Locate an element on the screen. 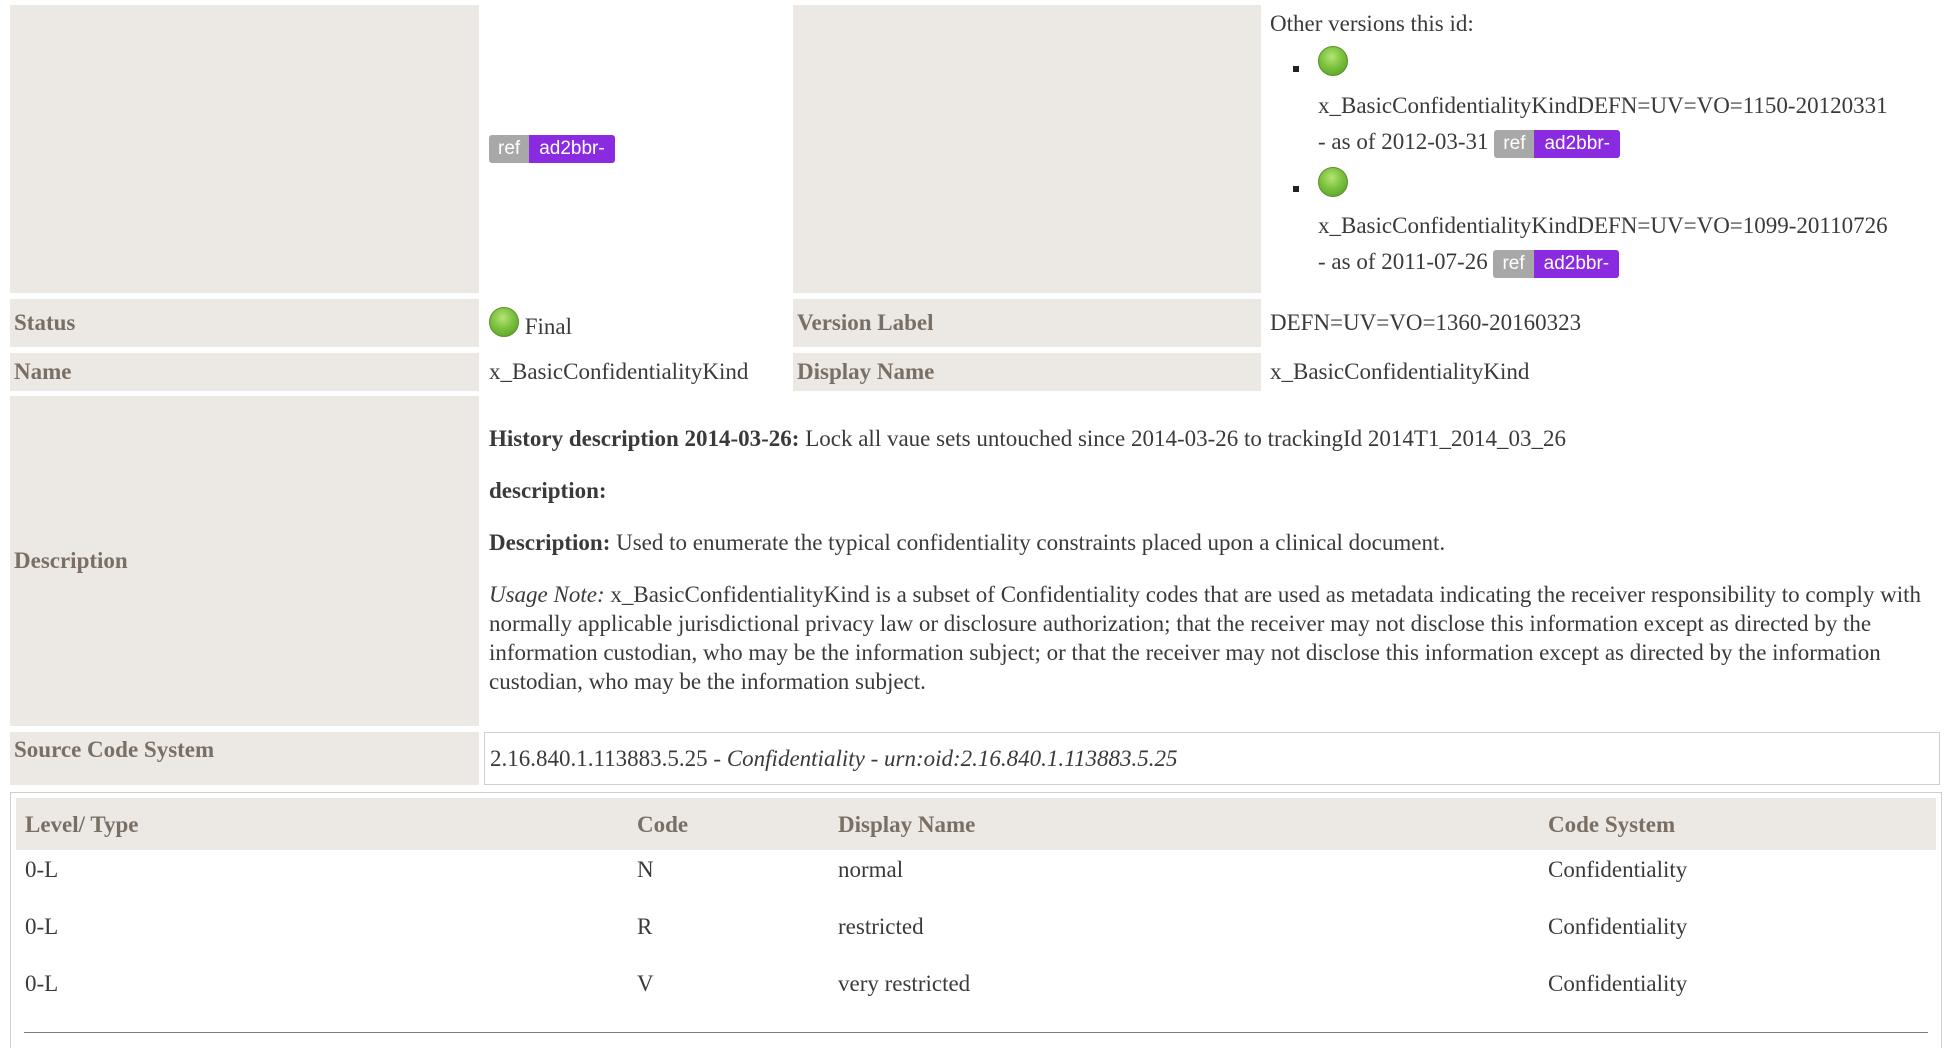 The width and height of the screenshot is (1948, 1048). version-as-of: - as of 2011-07-26 is located at coordinates (1403, 261).